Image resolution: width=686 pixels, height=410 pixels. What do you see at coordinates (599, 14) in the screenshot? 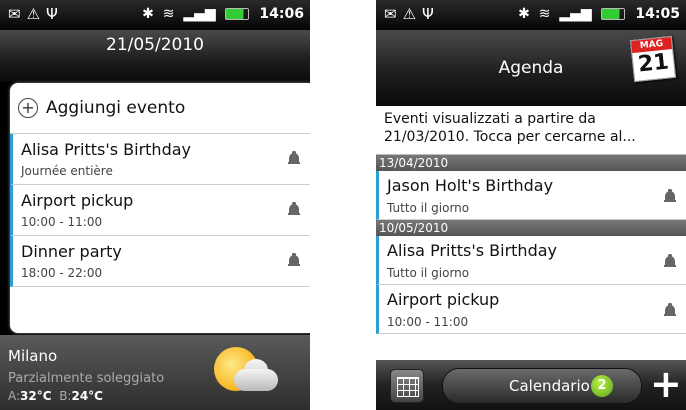
I see `status-right: ✱ ≋ ▂▄▆ 14:05` at bounding box center [599, 14].